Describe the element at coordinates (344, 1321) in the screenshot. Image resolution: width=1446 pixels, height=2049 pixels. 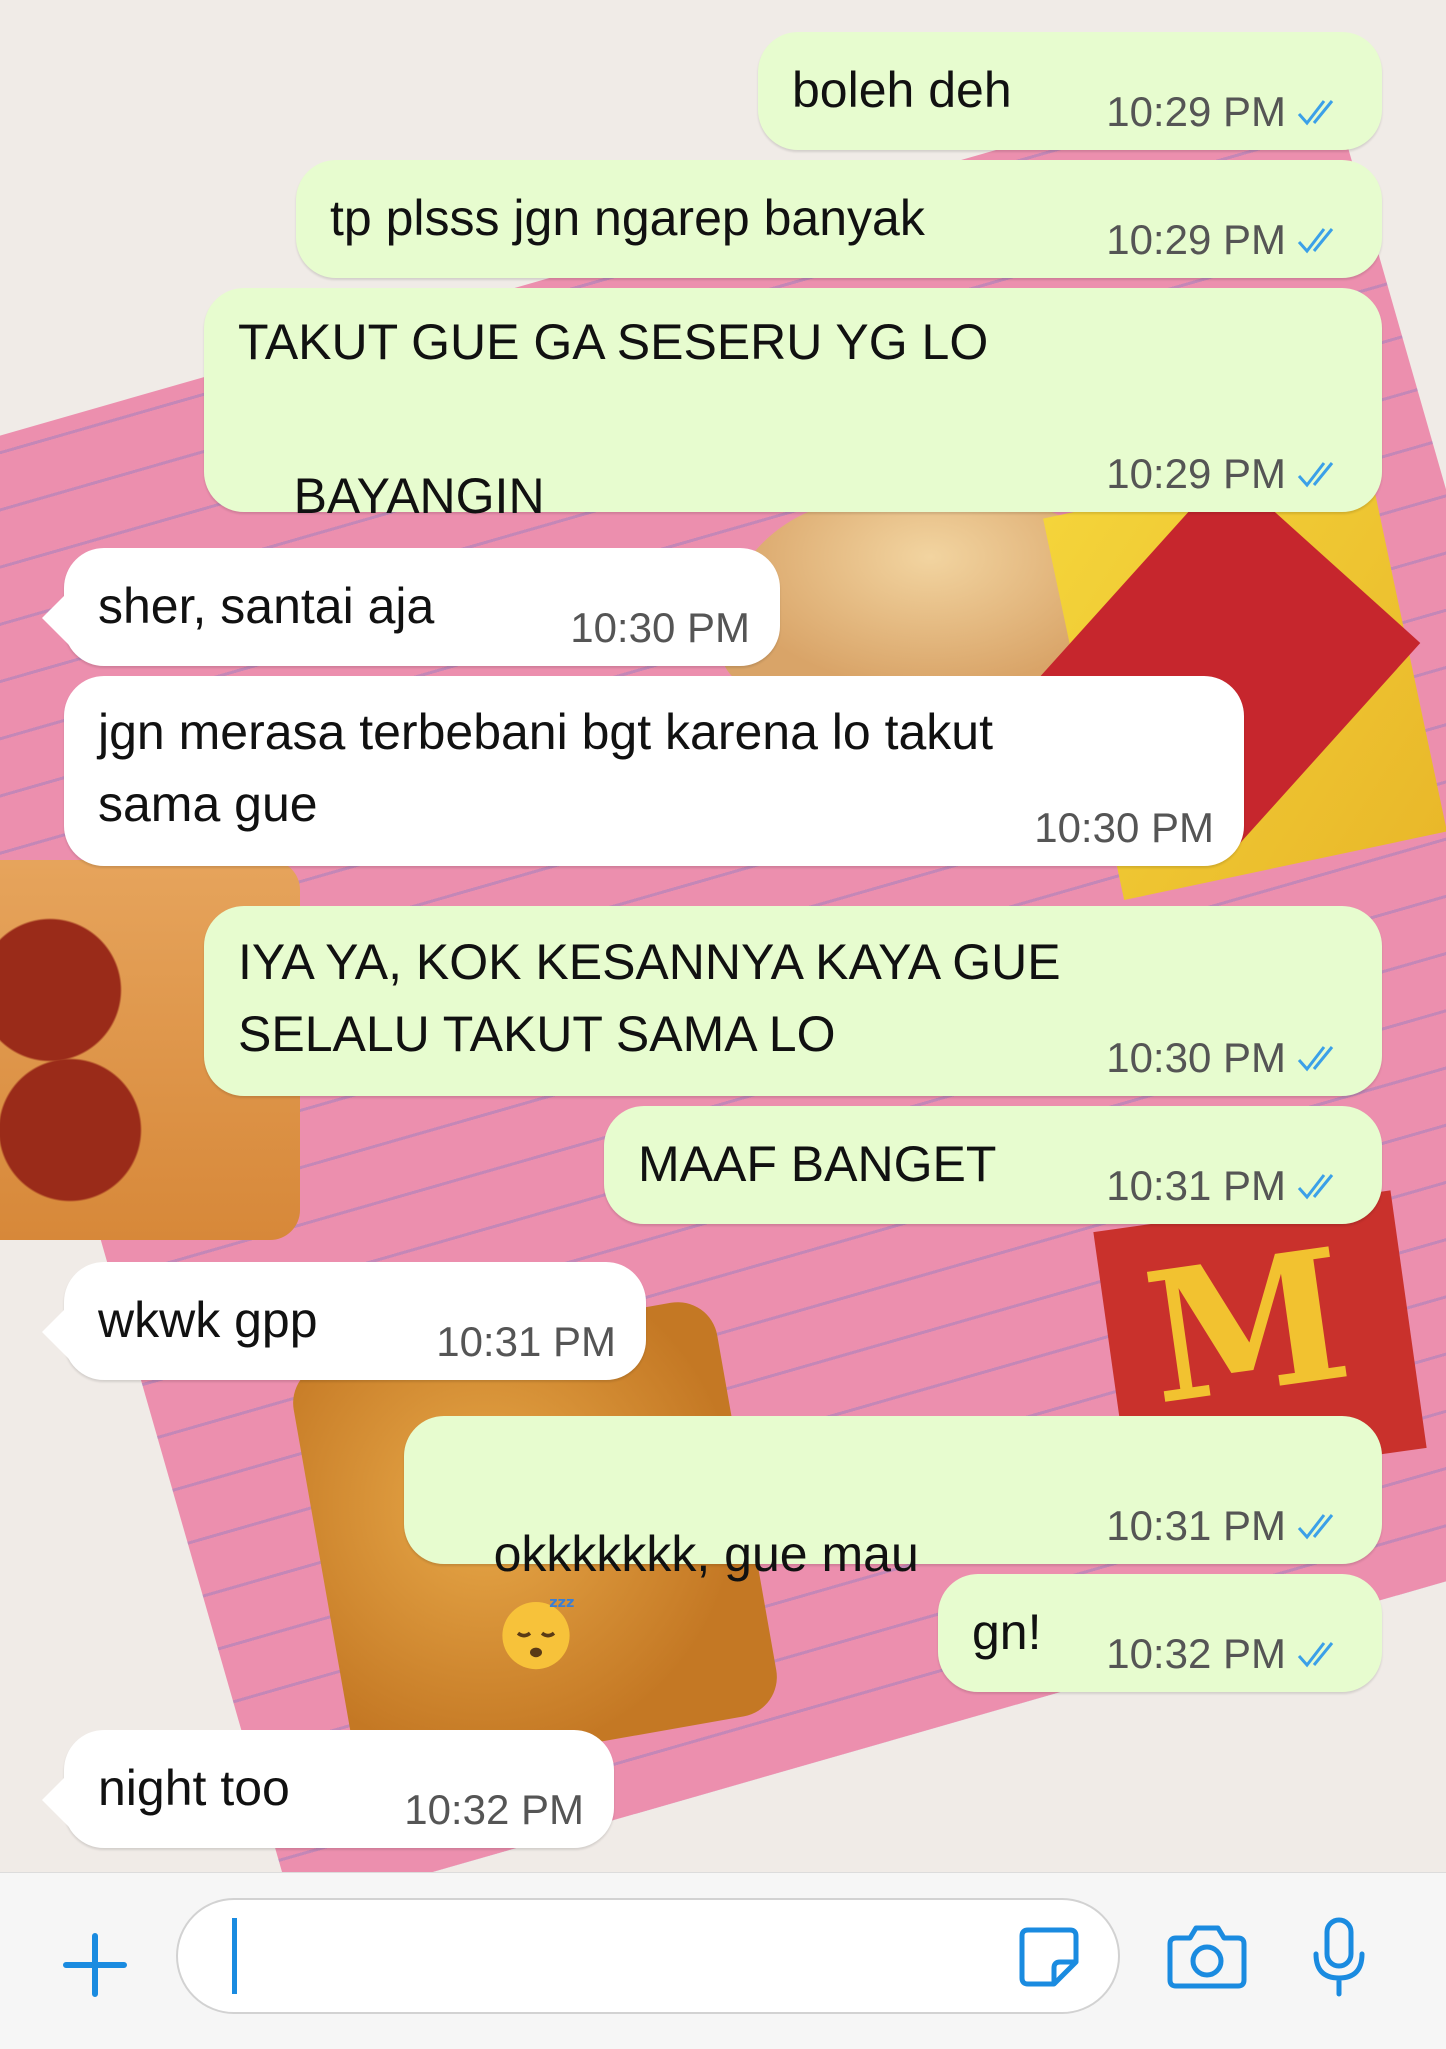
I see `message-bubble-incoming: wkwk gpp 10:31 PM` at that location.